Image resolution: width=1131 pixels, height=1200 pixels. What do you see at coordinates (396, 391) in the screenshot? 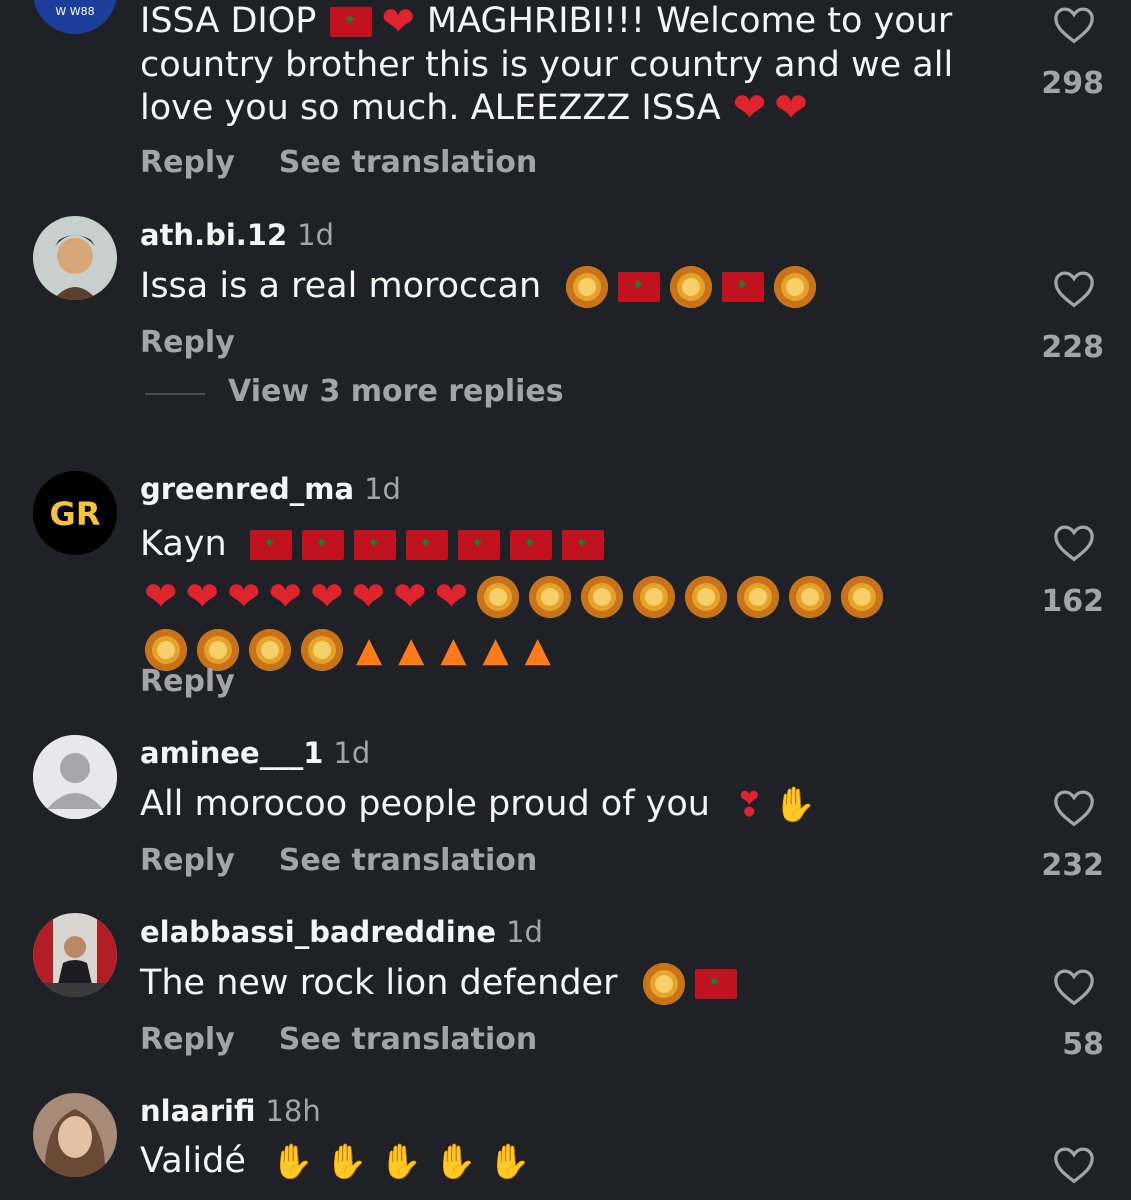
I see `view-more-replies-button: View 3 more replies` at bounding box center [396, 391].